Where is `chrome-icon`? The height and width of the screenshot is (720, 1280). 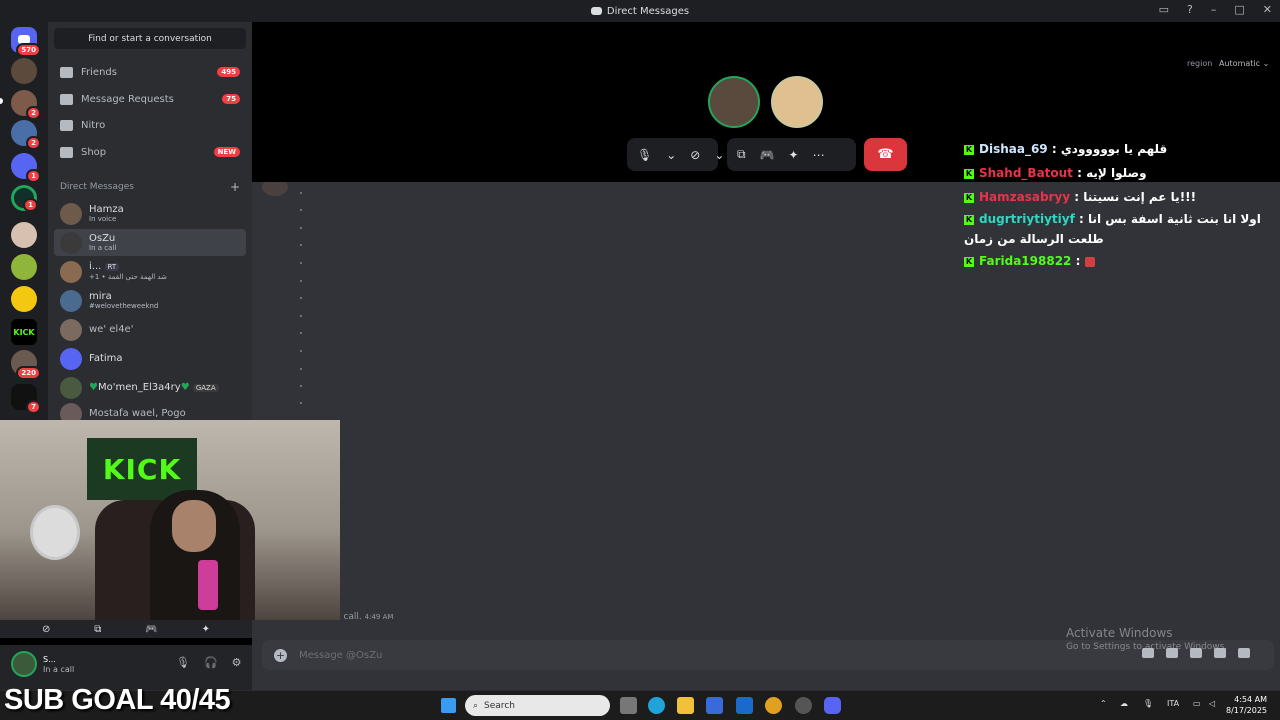
chrome-icon is located at coordinates (773, 705).